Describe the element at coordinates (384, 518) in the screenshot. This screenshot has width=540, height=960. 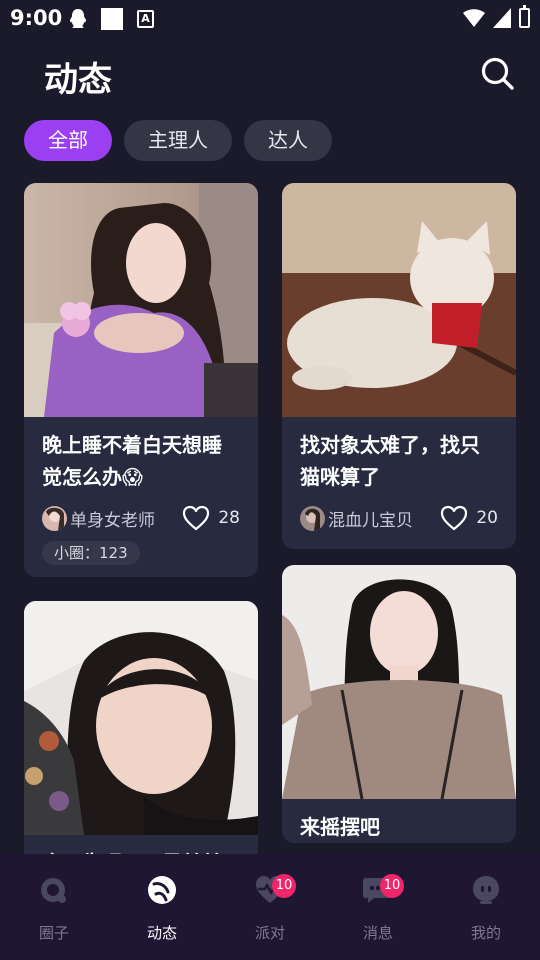
I see `author-name: 混血儿宝贝` at that location.